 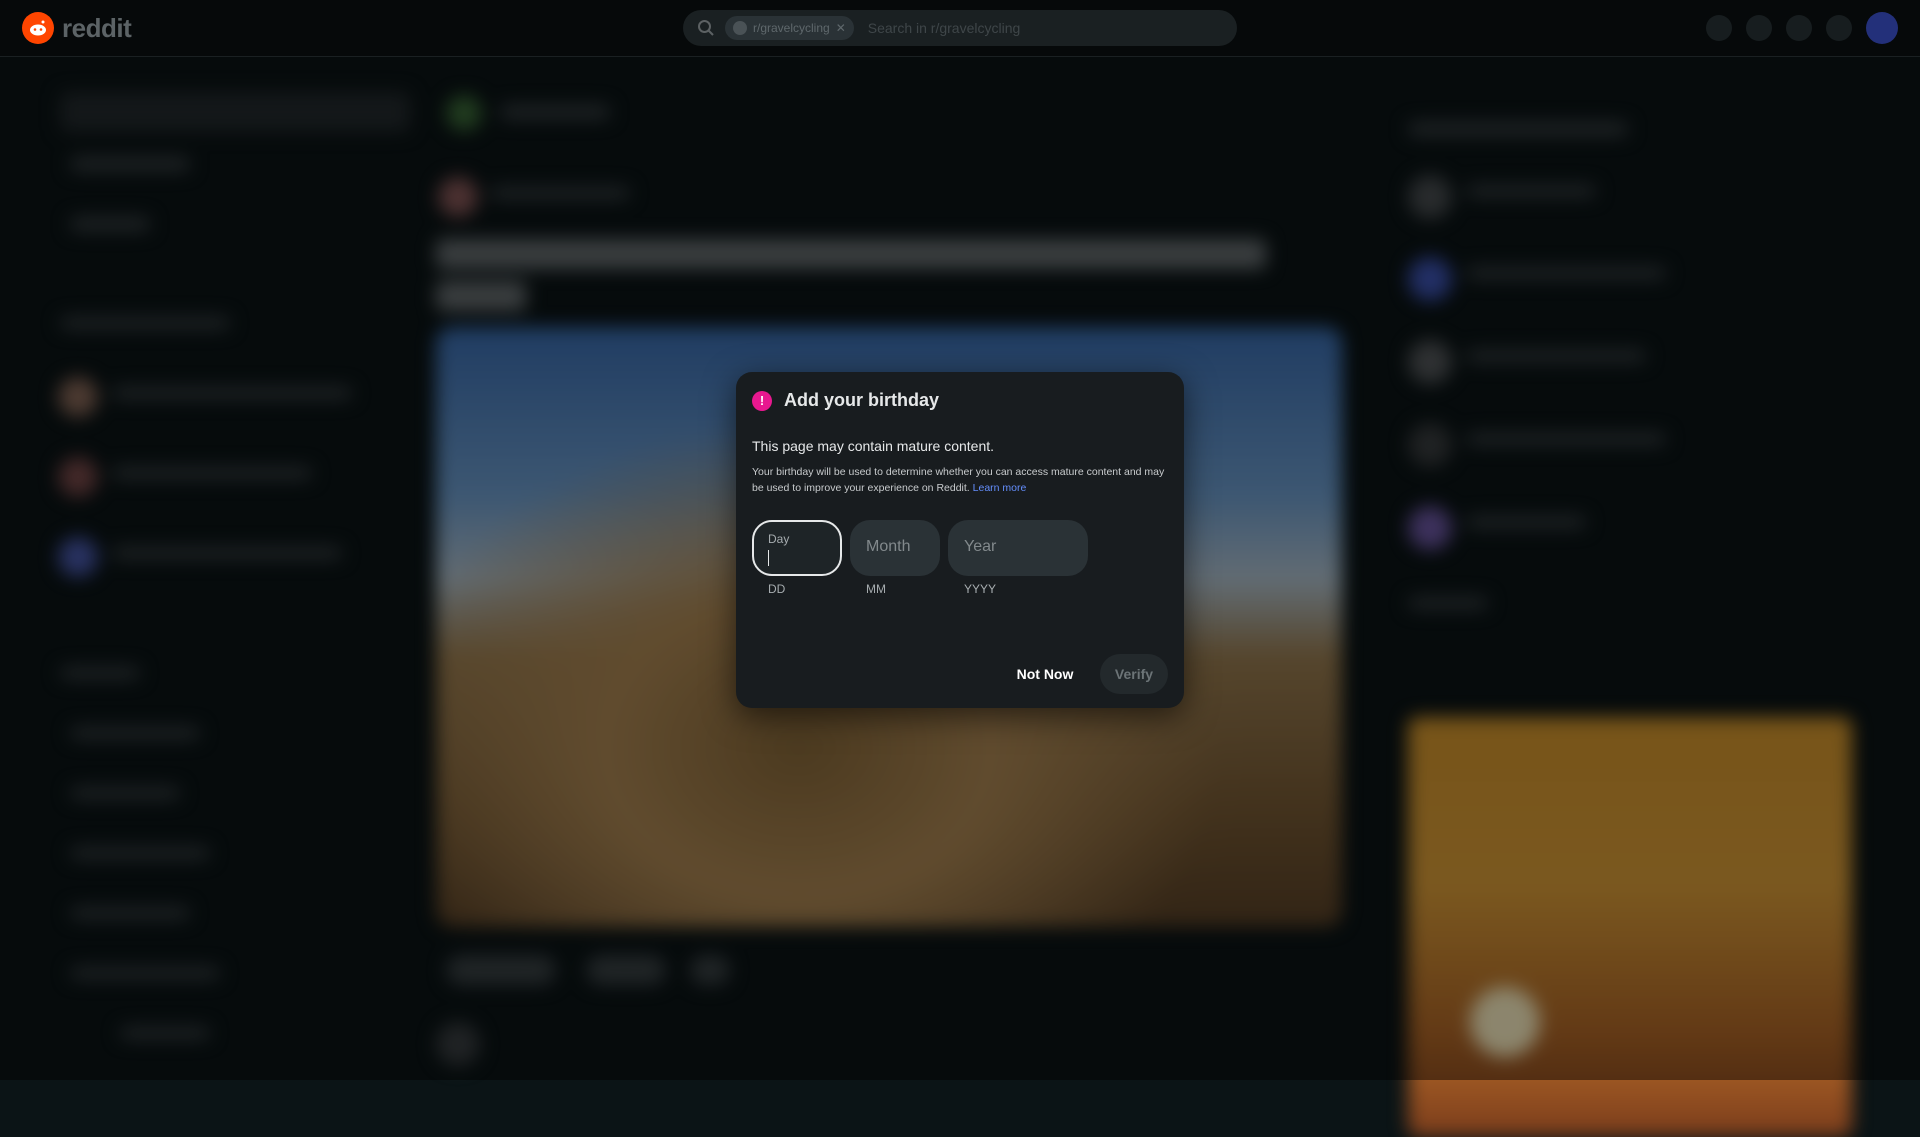 I want to click on close-icon: ✕, so click(x=841, y=28).